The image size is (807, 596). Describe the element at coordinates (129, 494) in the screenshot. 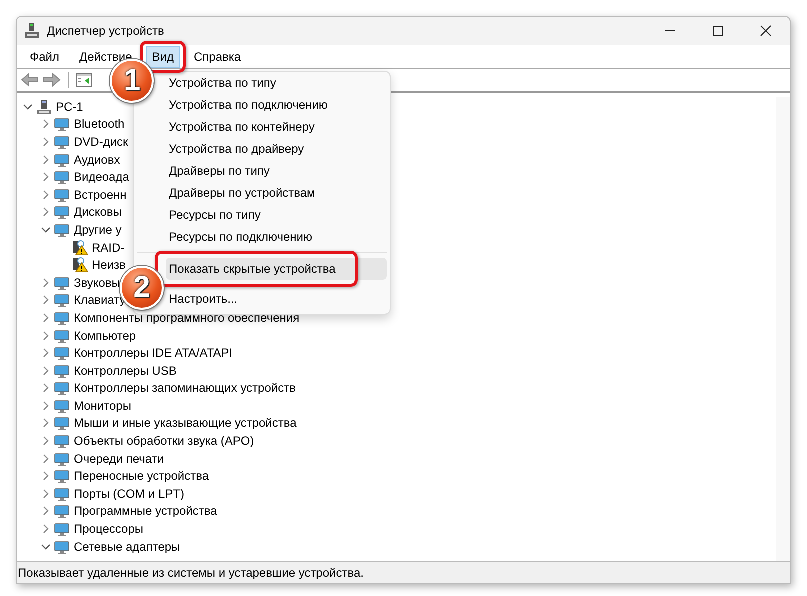

I see `tree-item: Порты (COM и LPT)` at that location.